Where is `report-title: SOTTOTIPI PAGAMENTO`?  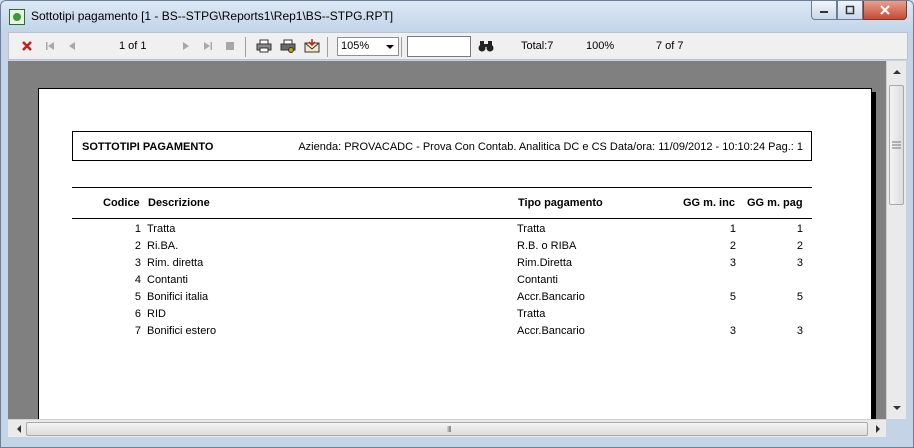 report-title: SOTTOTIPI PAGAMENTO is located at coordinates (148, 147).